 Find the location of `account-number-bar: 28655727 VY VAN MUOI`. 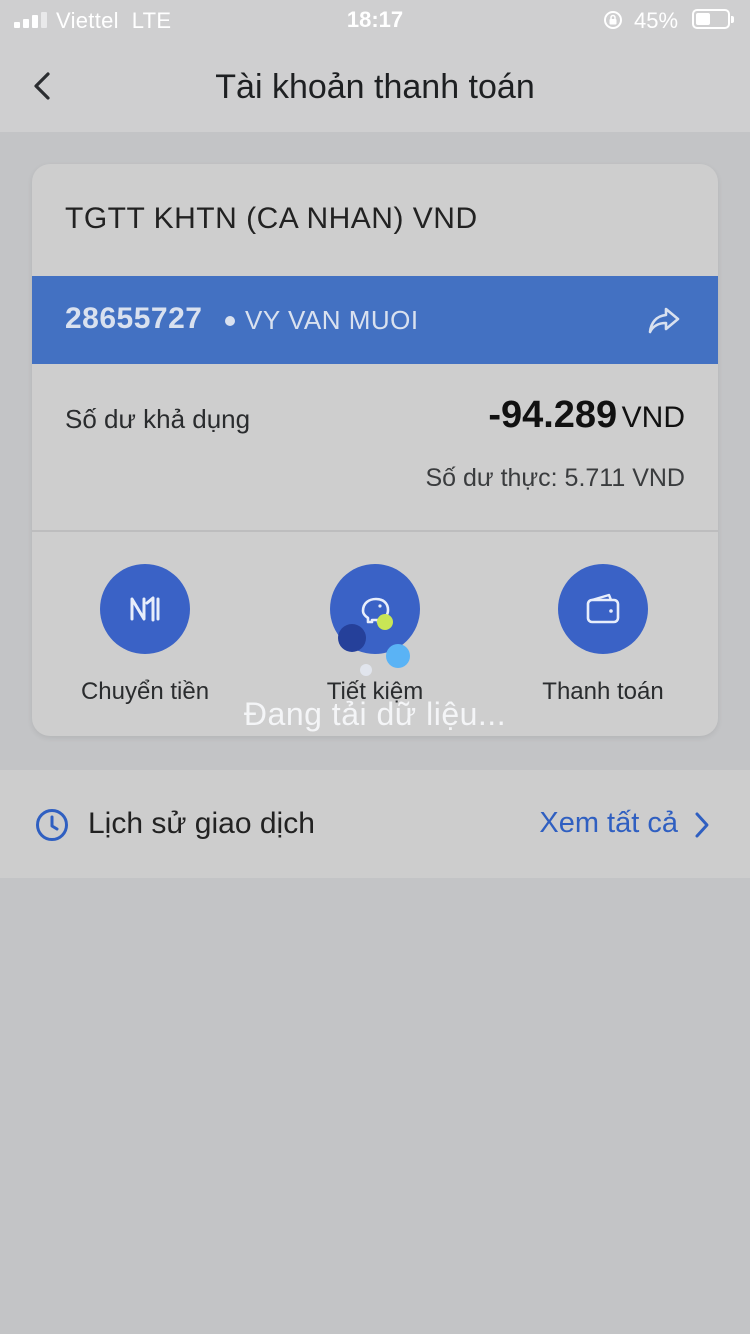

account-number-bar: 28655727 VY VAN MUOI is located at coordinates (375, 320).